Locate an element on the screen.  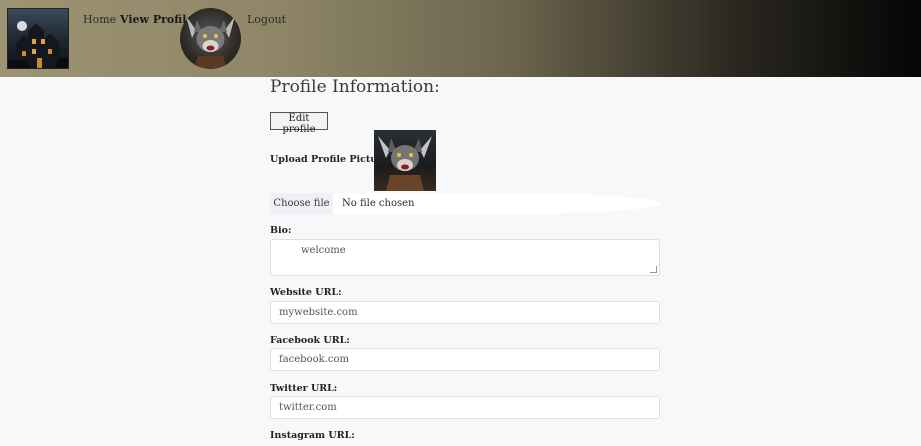
profile-picture-preview is located at coordinates (405, 160).